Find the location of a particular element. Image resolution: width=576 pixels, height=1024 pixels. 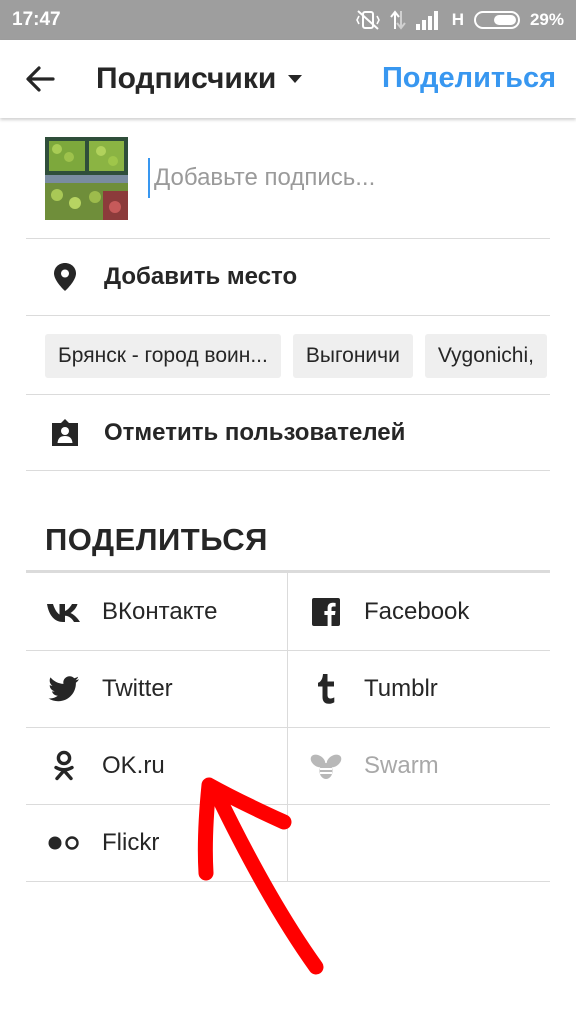

add-location-row: Добавить место is located at coordinates (288, 277).